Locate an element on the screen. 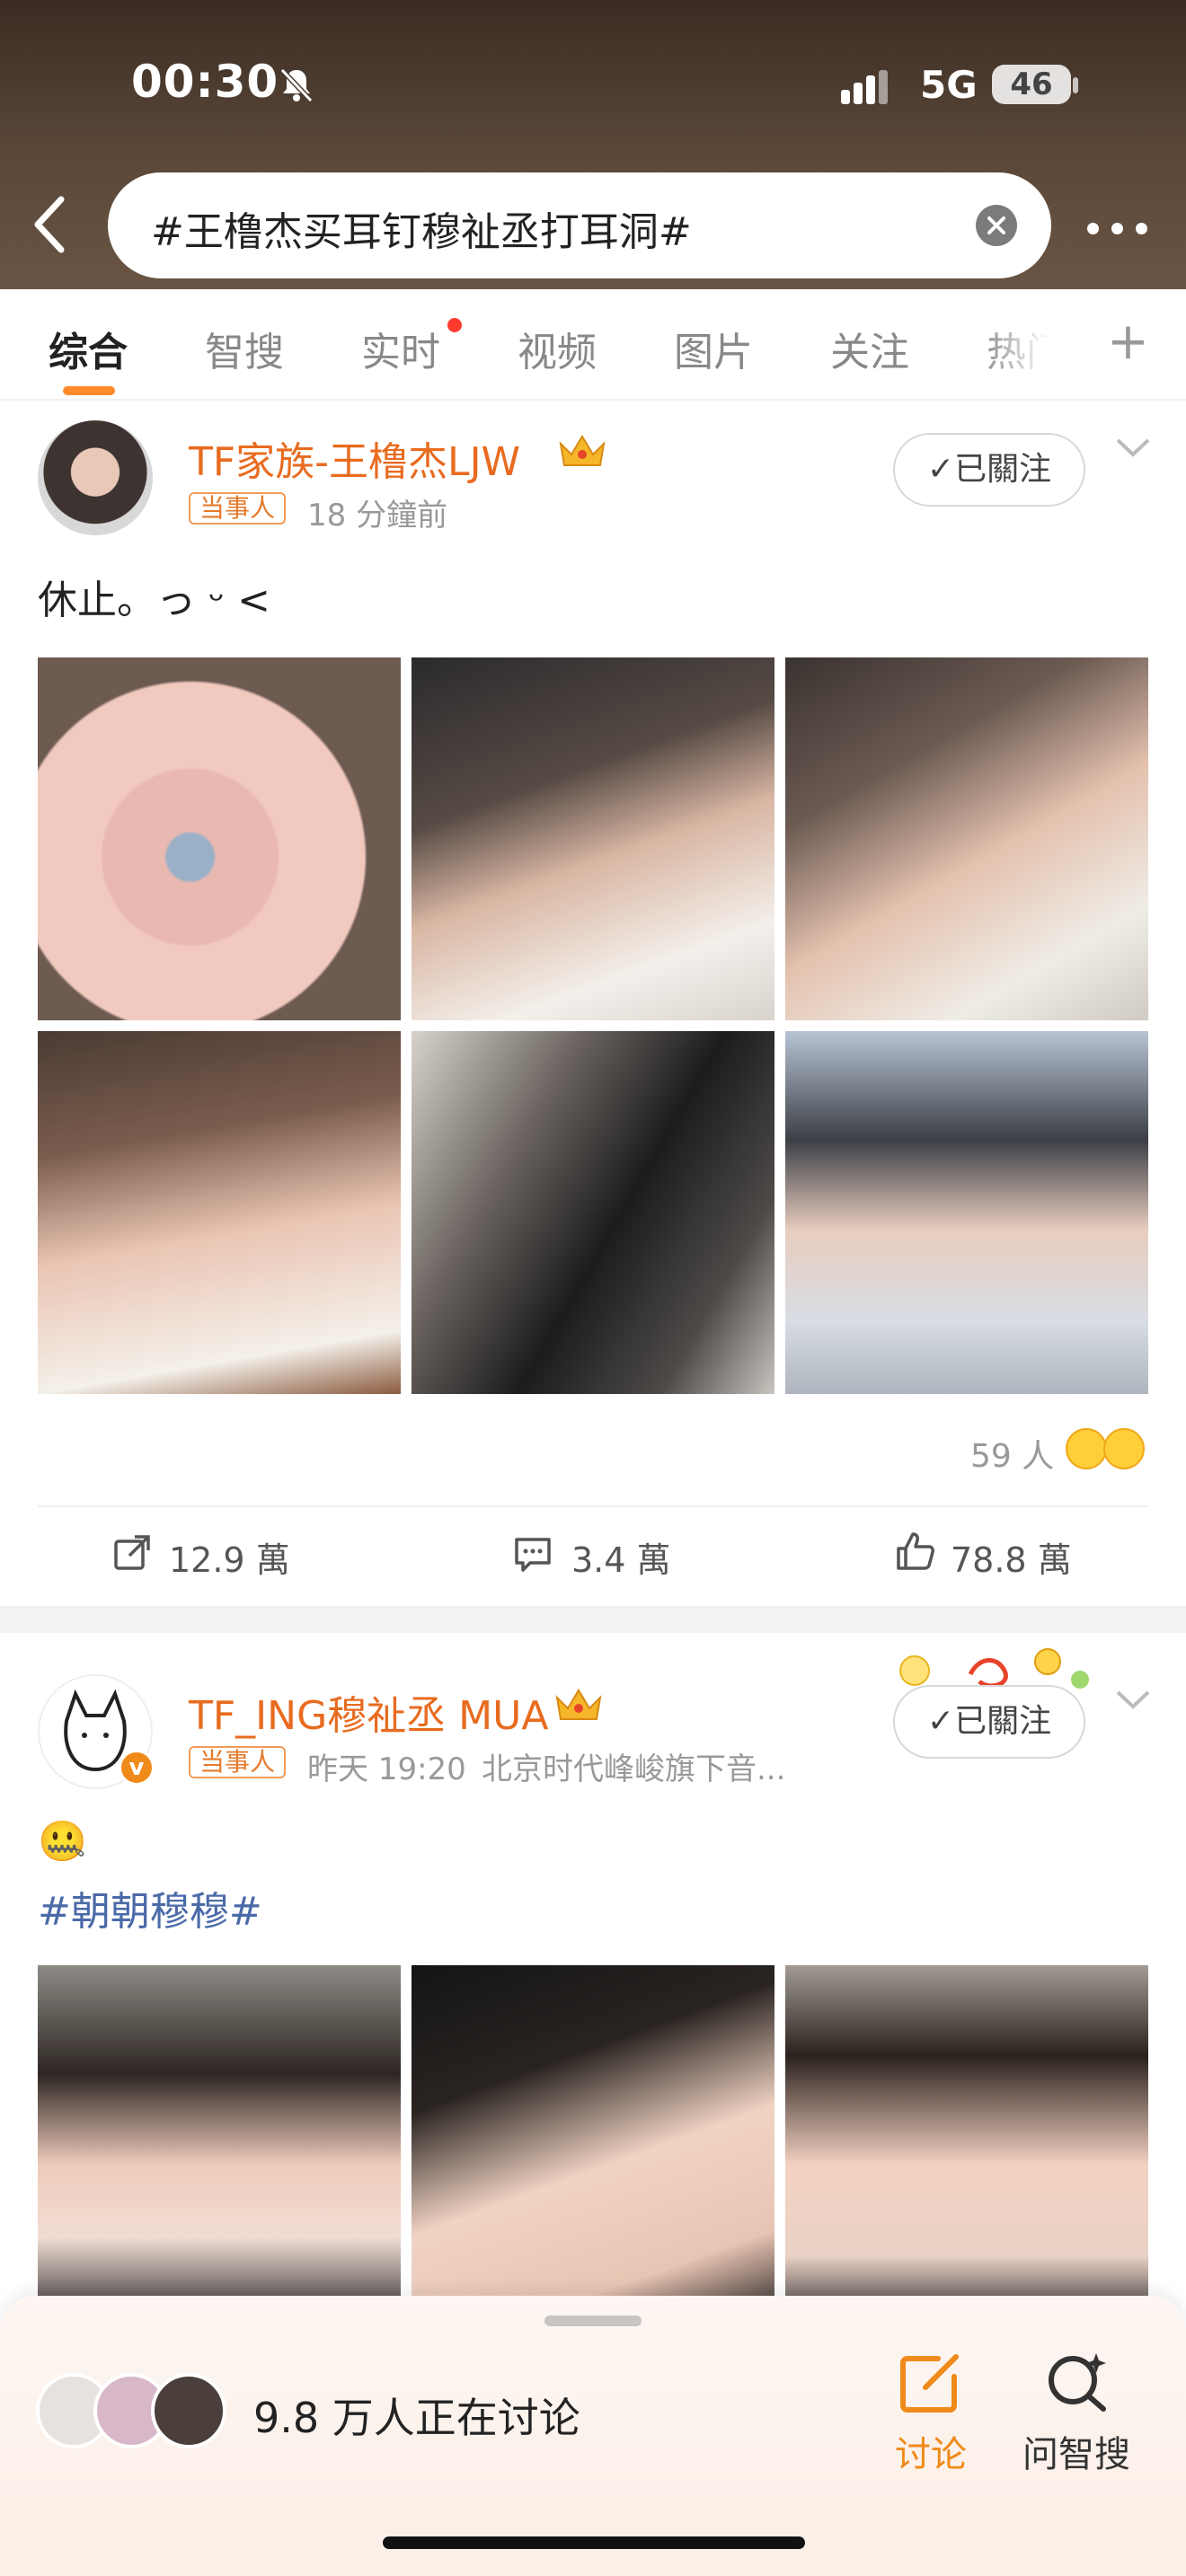  repost-count: 12.9 萬 is located at coordinates (229, 1557).